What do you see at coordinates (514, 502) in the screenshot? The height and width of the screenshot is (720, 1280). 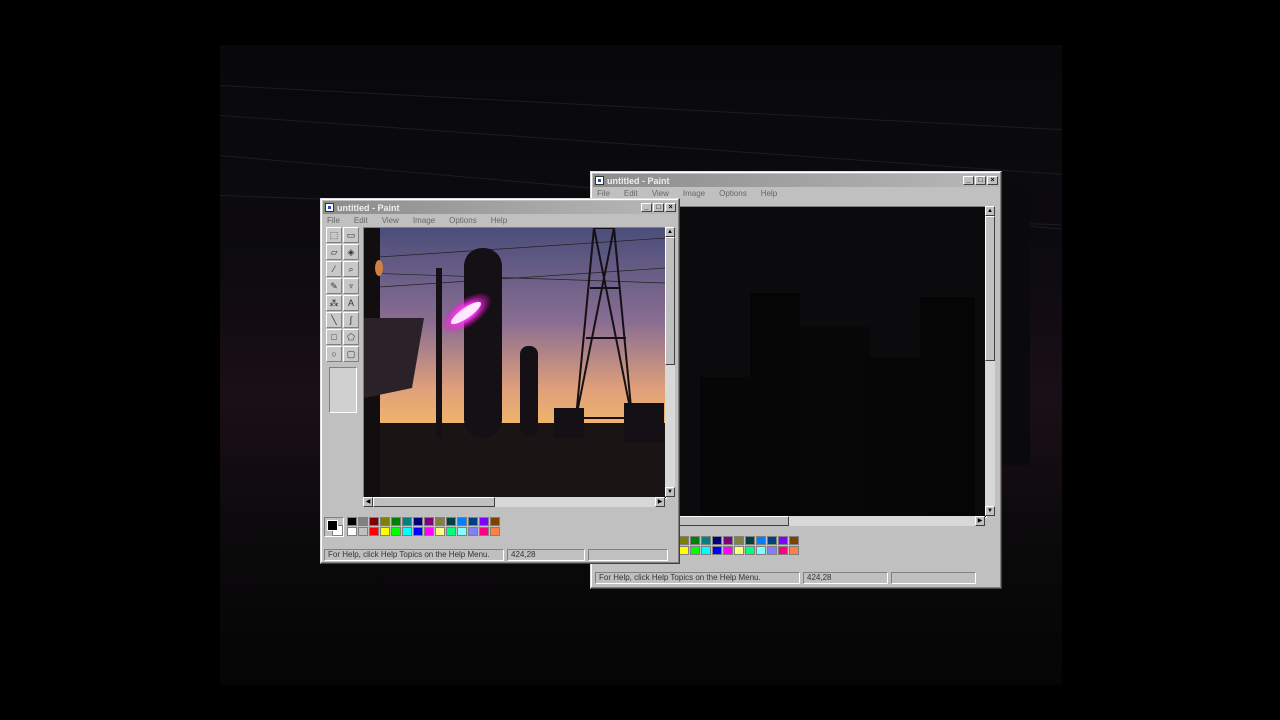 I see `horizontal-scrollbar: ◀ ▶` at bounding box center [514, 502].